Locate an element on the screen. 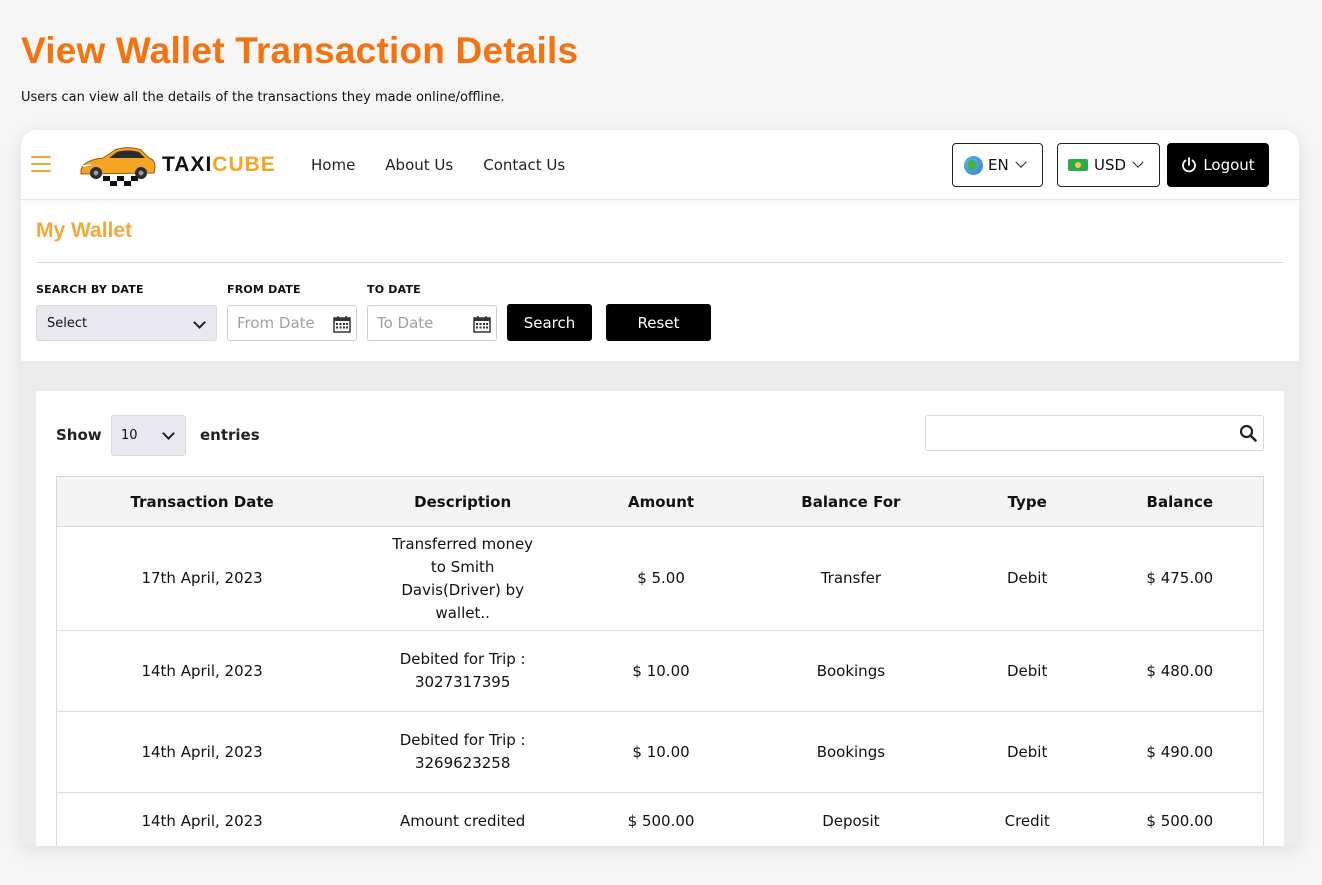 The height and width of the screenshot is (885, 1322). power-icon is located at coordinates (1189, 165).